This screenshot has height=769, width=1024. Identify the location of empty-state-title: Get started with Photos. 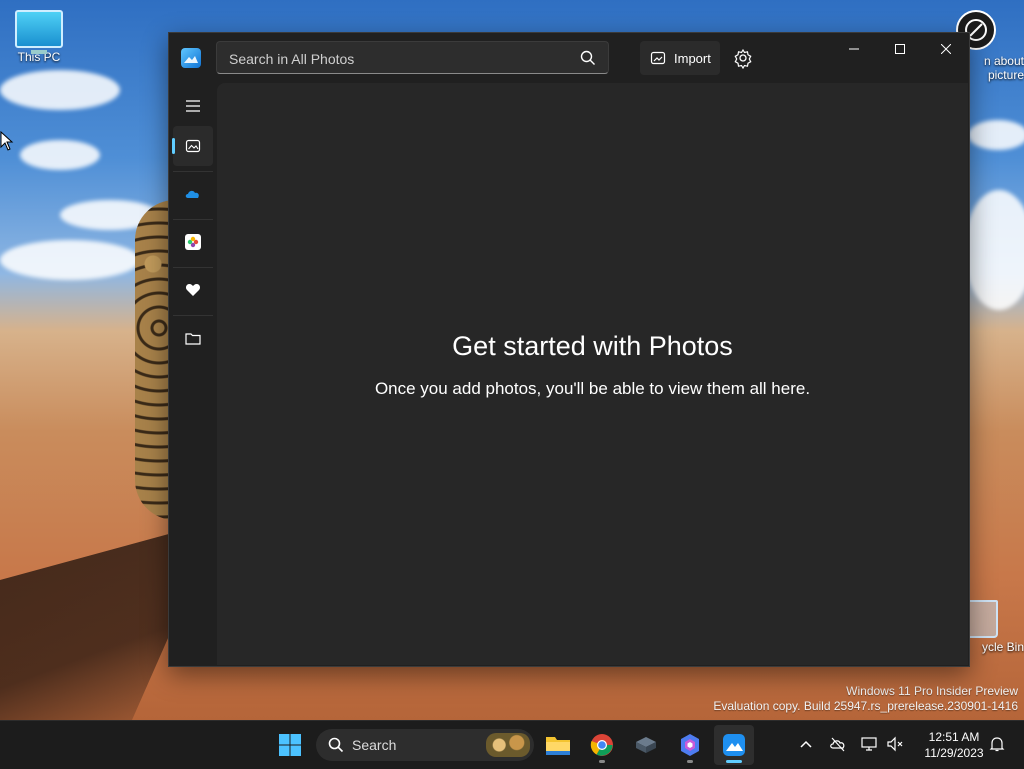
(592, 346).